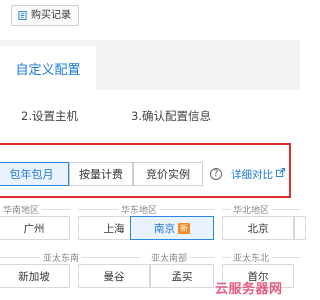 The image size is (320, 300). Describe the element at coordinates (171, 116) in the screenshot. I see `step-confirm-config: 3.确认配置信息` at that location.